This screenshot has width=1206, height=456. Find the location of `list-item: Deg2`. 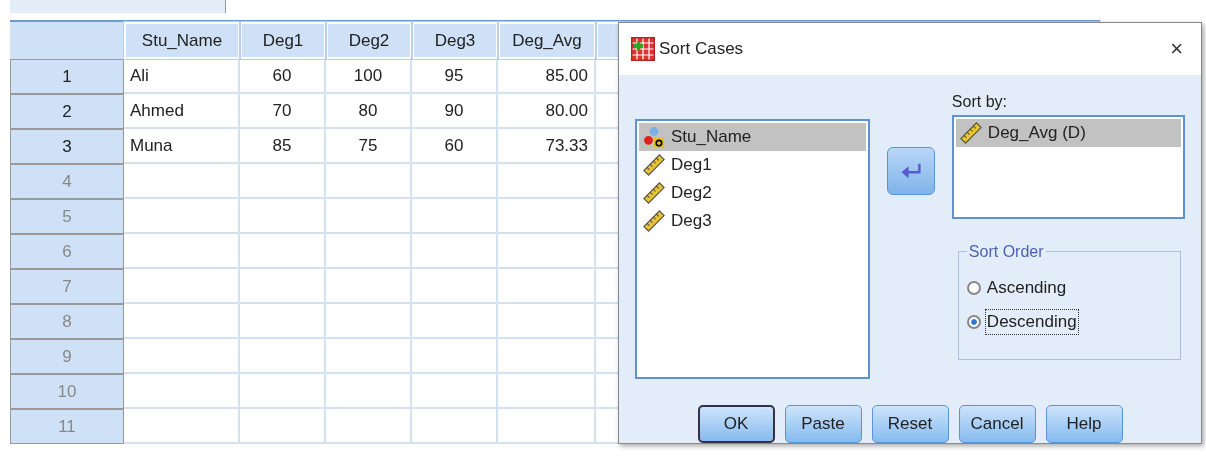

list-item: Deg2 is located at coordinates (753, 192).